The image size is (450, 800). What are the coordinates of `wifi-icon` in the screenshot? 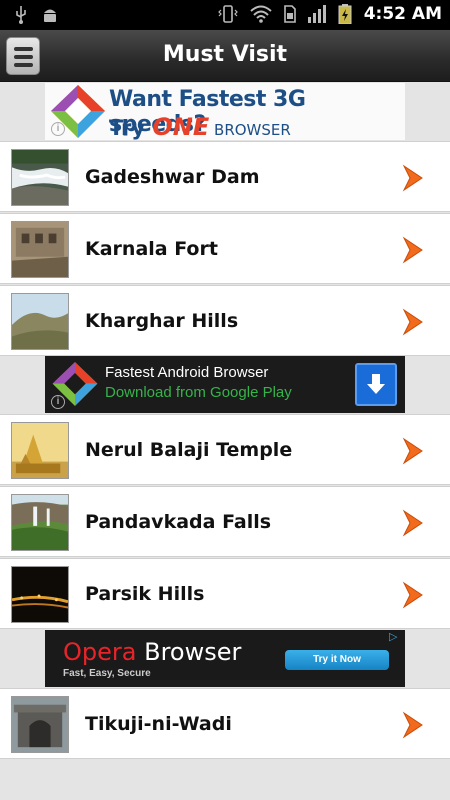 It's located at (261, 14).